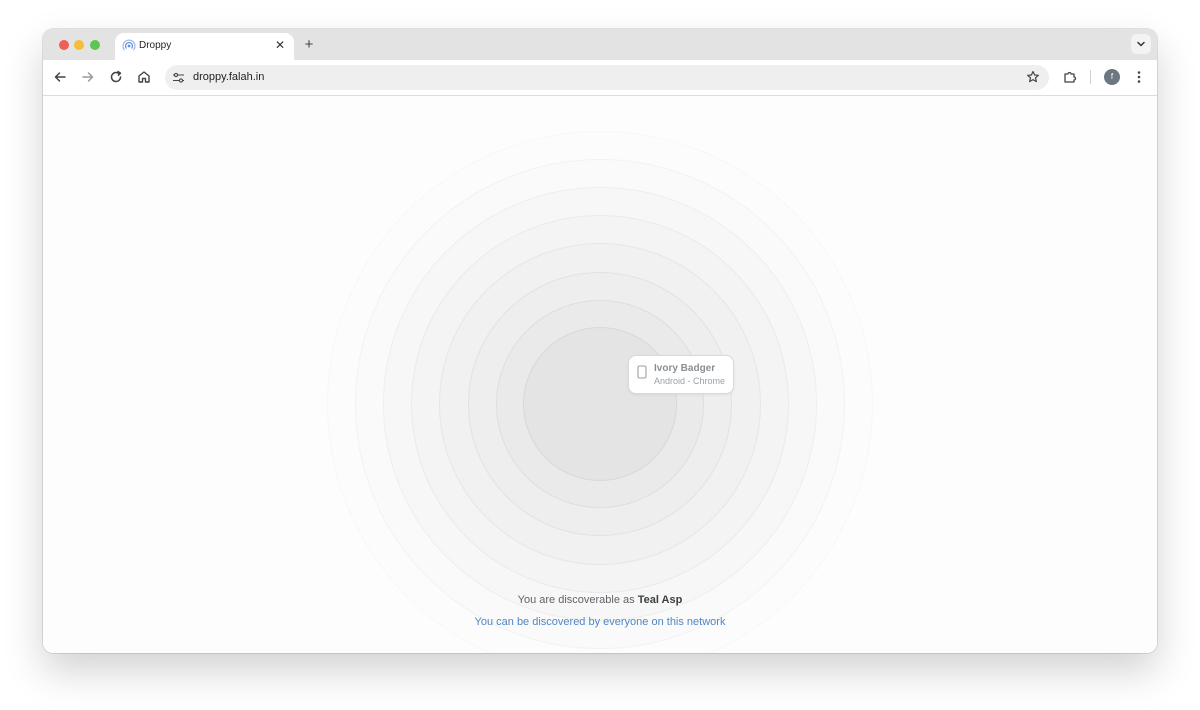 The image size is (1200, 710). I want to click on peer-device-card: Ivory Badger Android - Chrome, so click(681, 374).